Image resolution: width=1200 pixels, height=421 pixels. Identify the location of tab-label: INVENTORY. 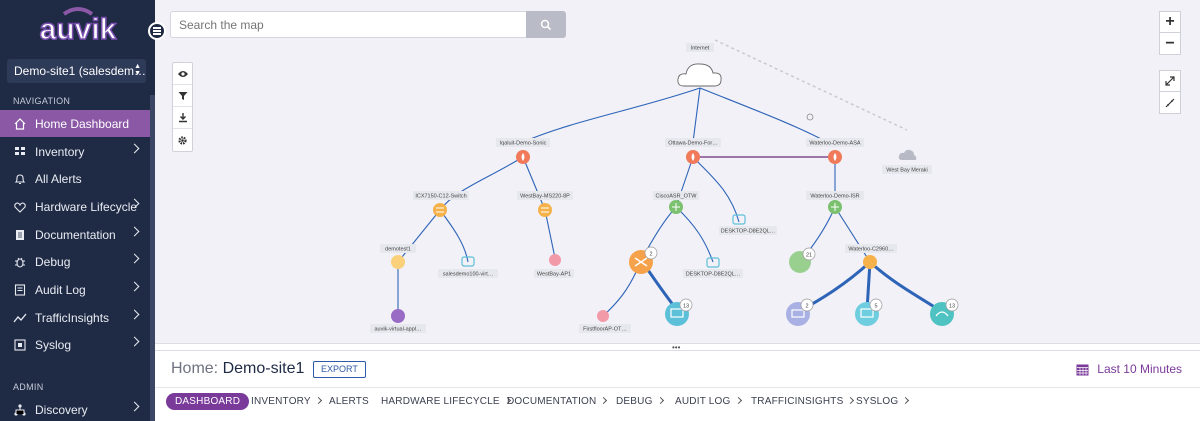
(281, 401).